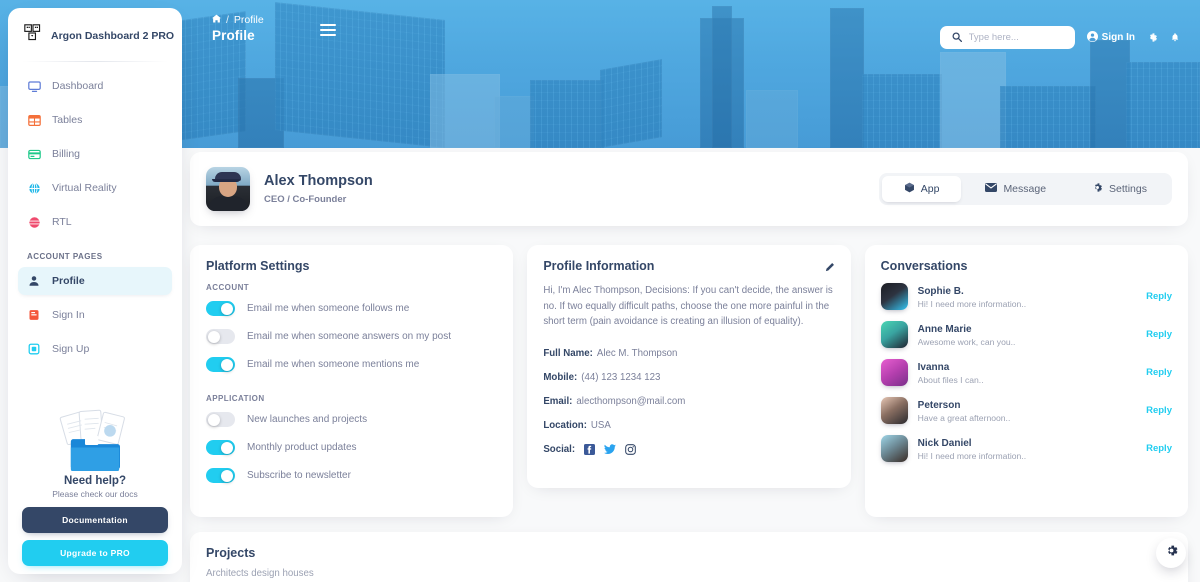  Describe the element at coordinates (95, 222) in the screenshot. I see `sidebar-item-rtl: RTL` at that location.